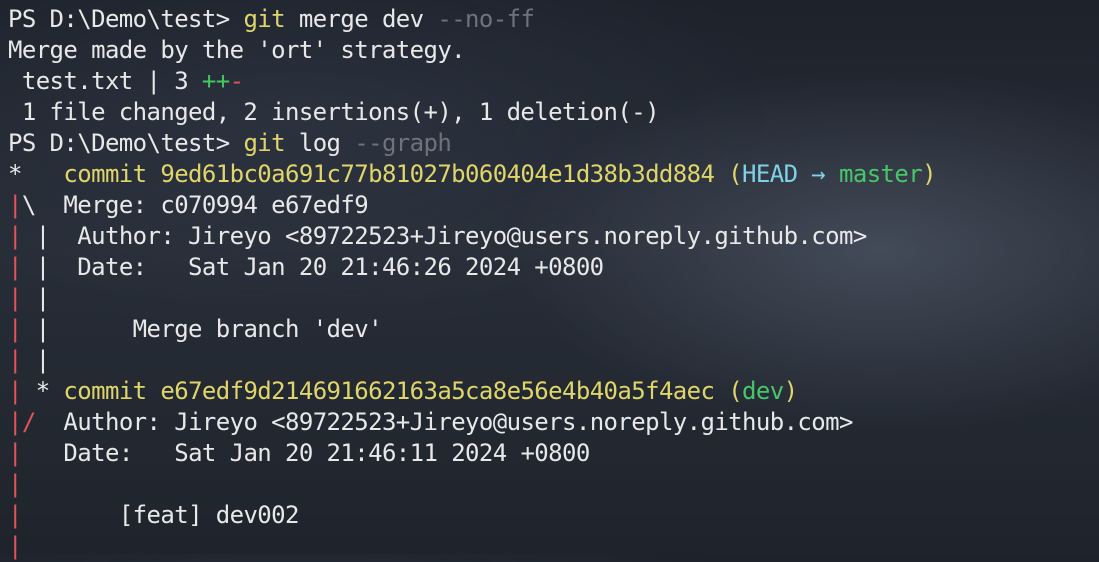  Describe the element at coordinates (181, 515) in the screenshot. I see `commit-message: [feat] dev002` at that location.